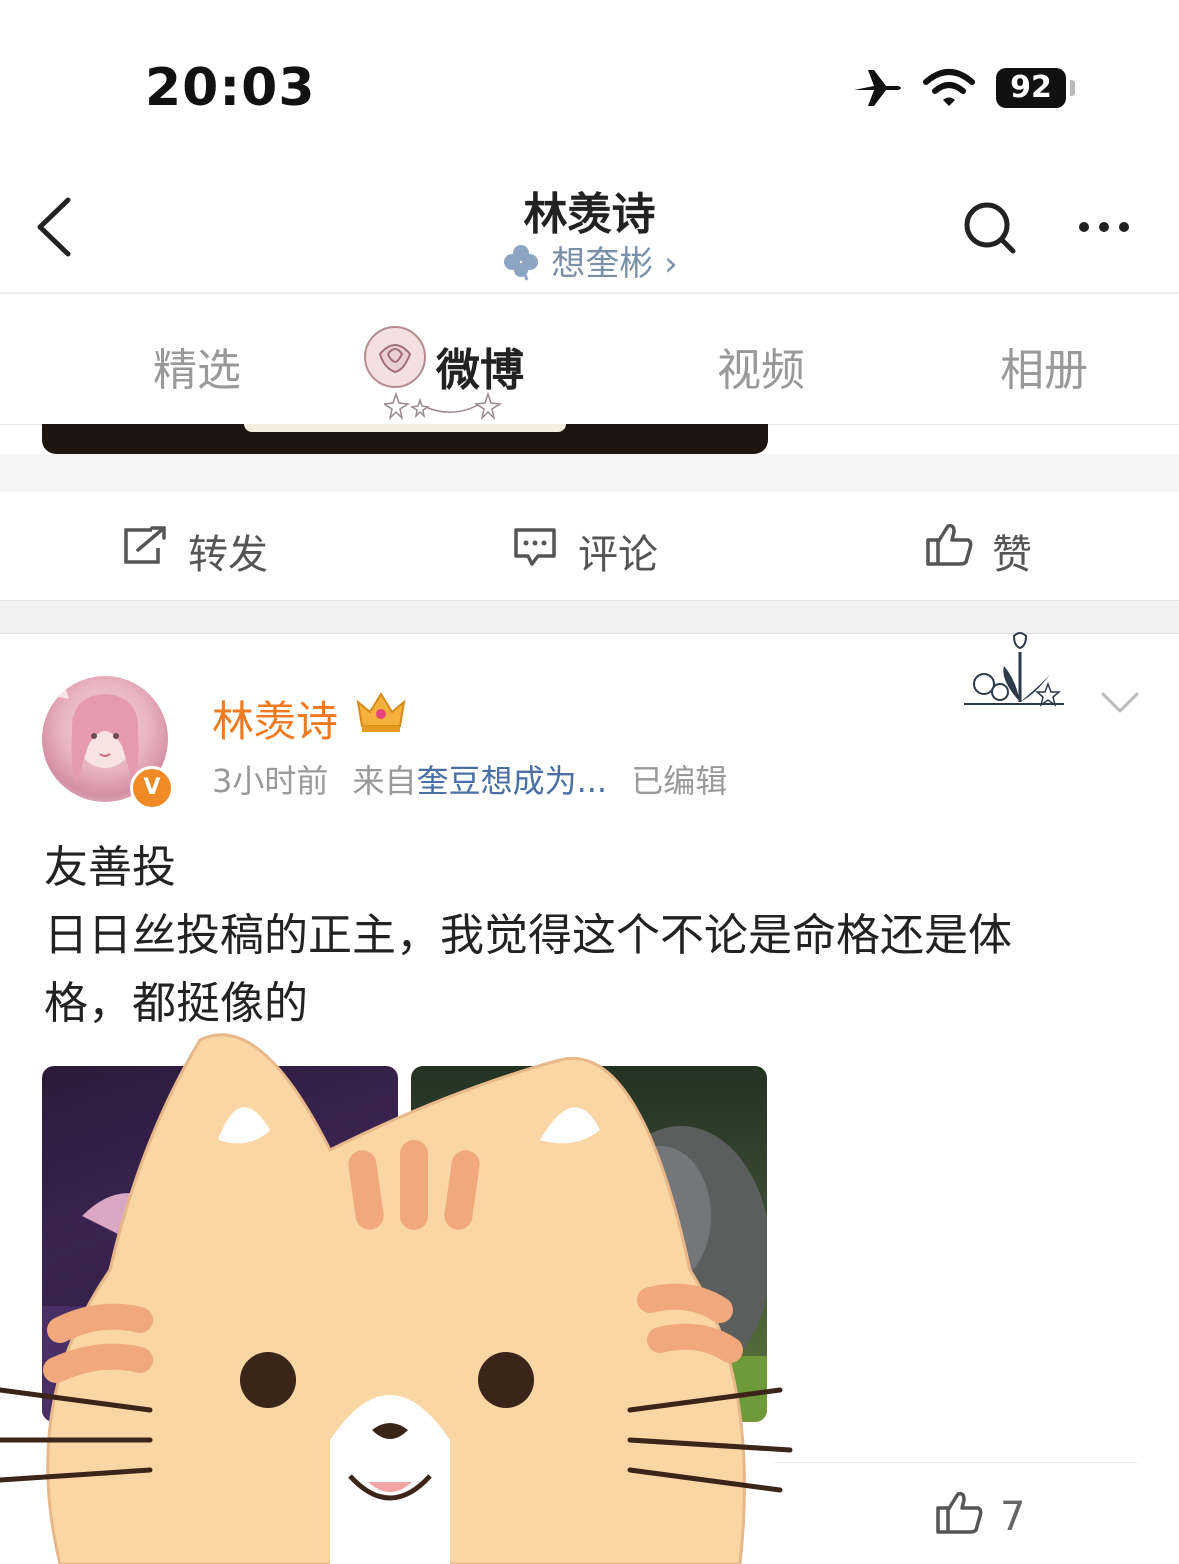  Describe the element at coordinates (671, 264) in the screenshot. I see `chevron-right-icon: ›` at that location.